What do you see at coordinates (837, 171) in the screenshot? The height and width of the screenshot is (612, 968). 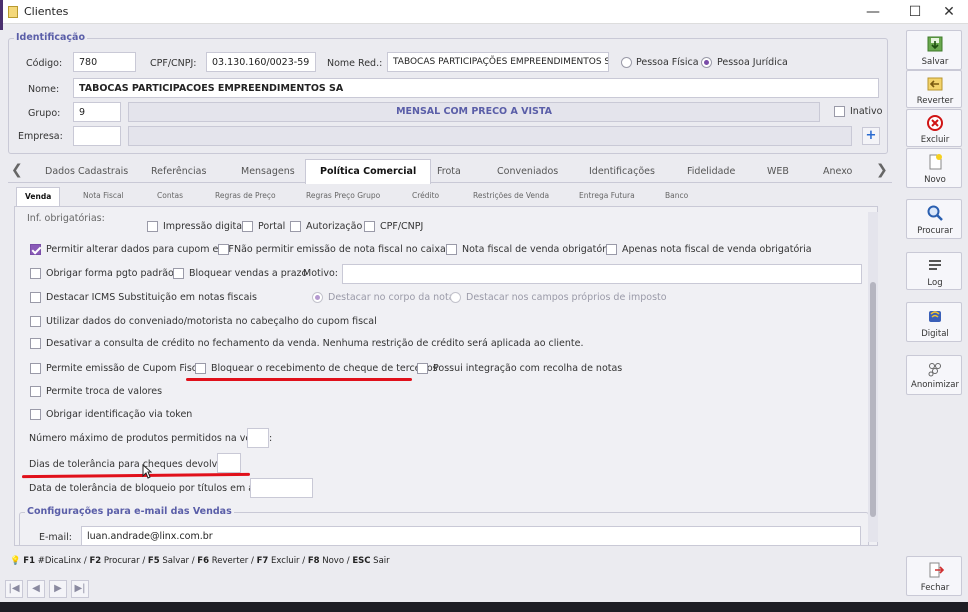 I see `tab-anexo: Anexo` at bounding box center [837, 171].